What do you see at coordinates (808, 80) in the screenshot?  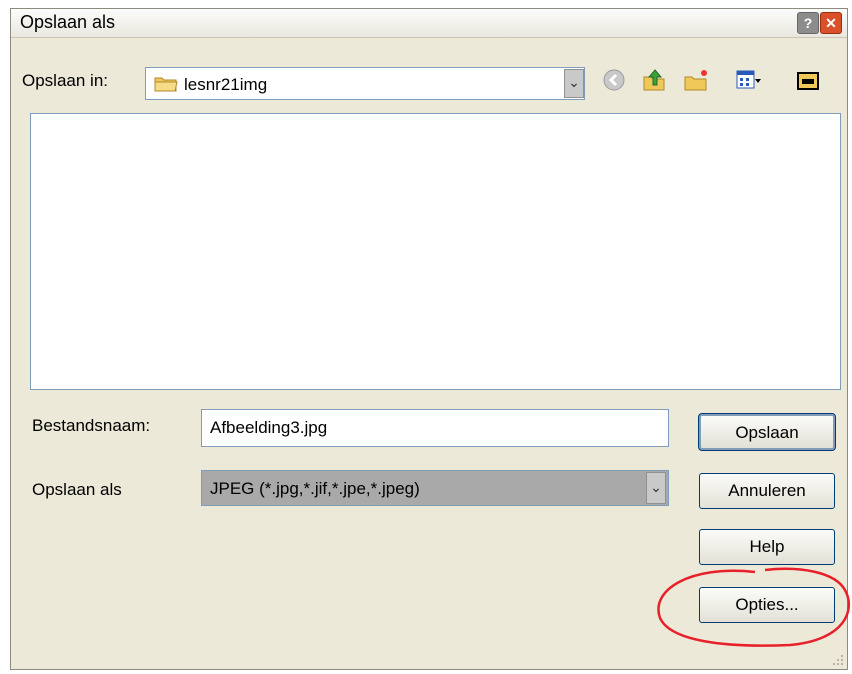 I see `tools-folder-icon` at bounding box center [808, 80].